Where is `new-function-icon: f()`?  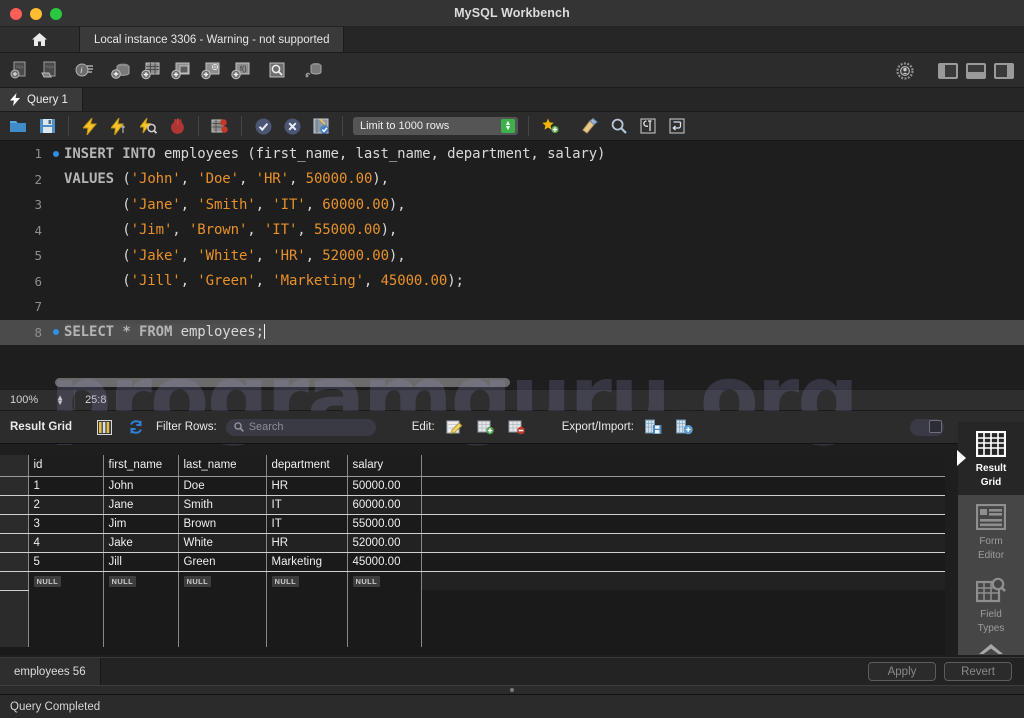
new-function-icon: f() is located at coordinates (241, 70).